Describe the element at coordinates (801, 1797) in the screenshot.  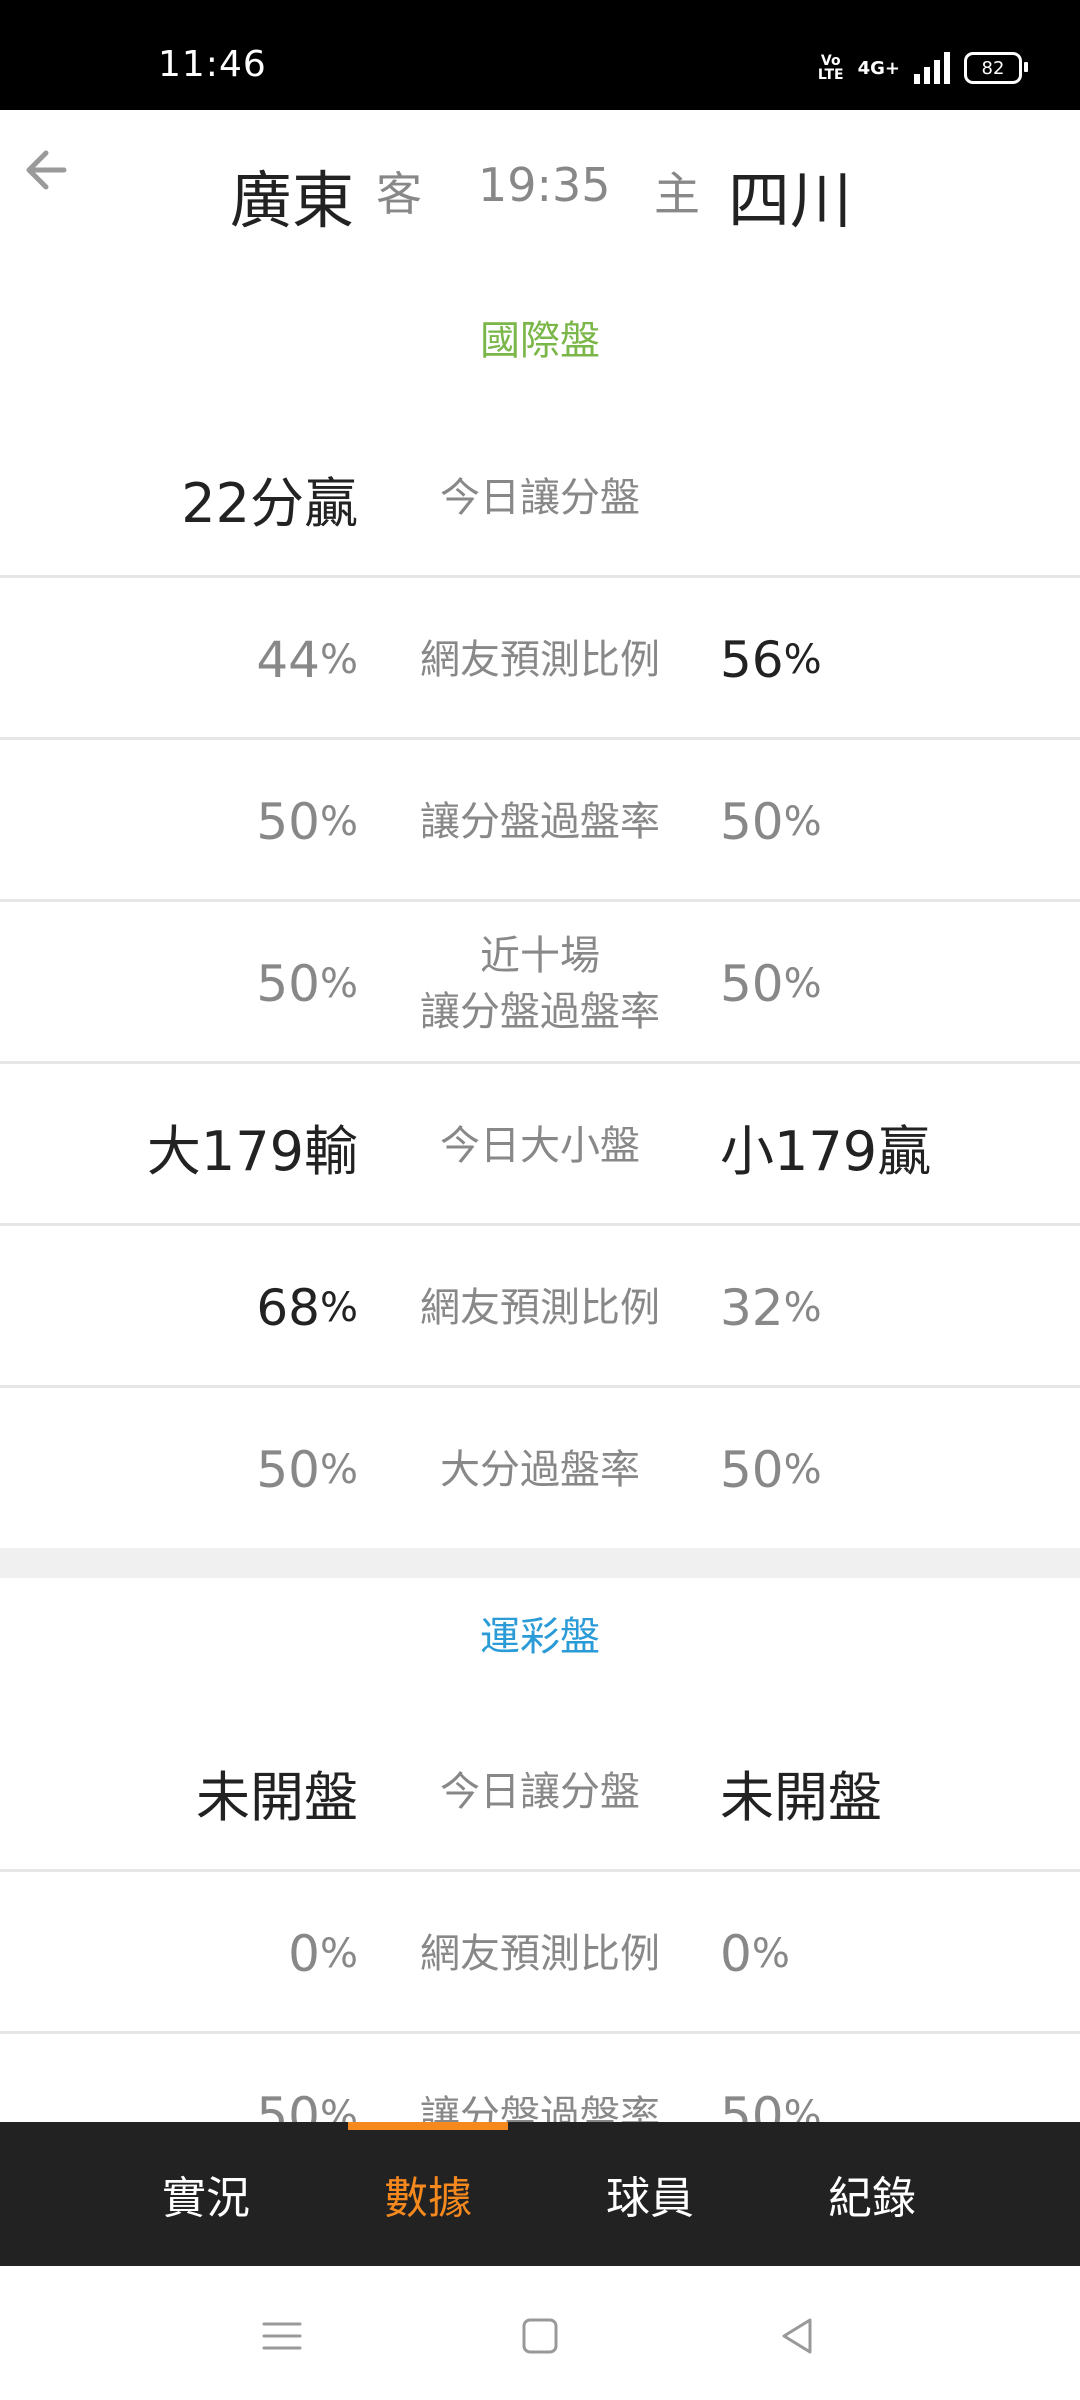
I see `home-value: 未開盤` at that location.